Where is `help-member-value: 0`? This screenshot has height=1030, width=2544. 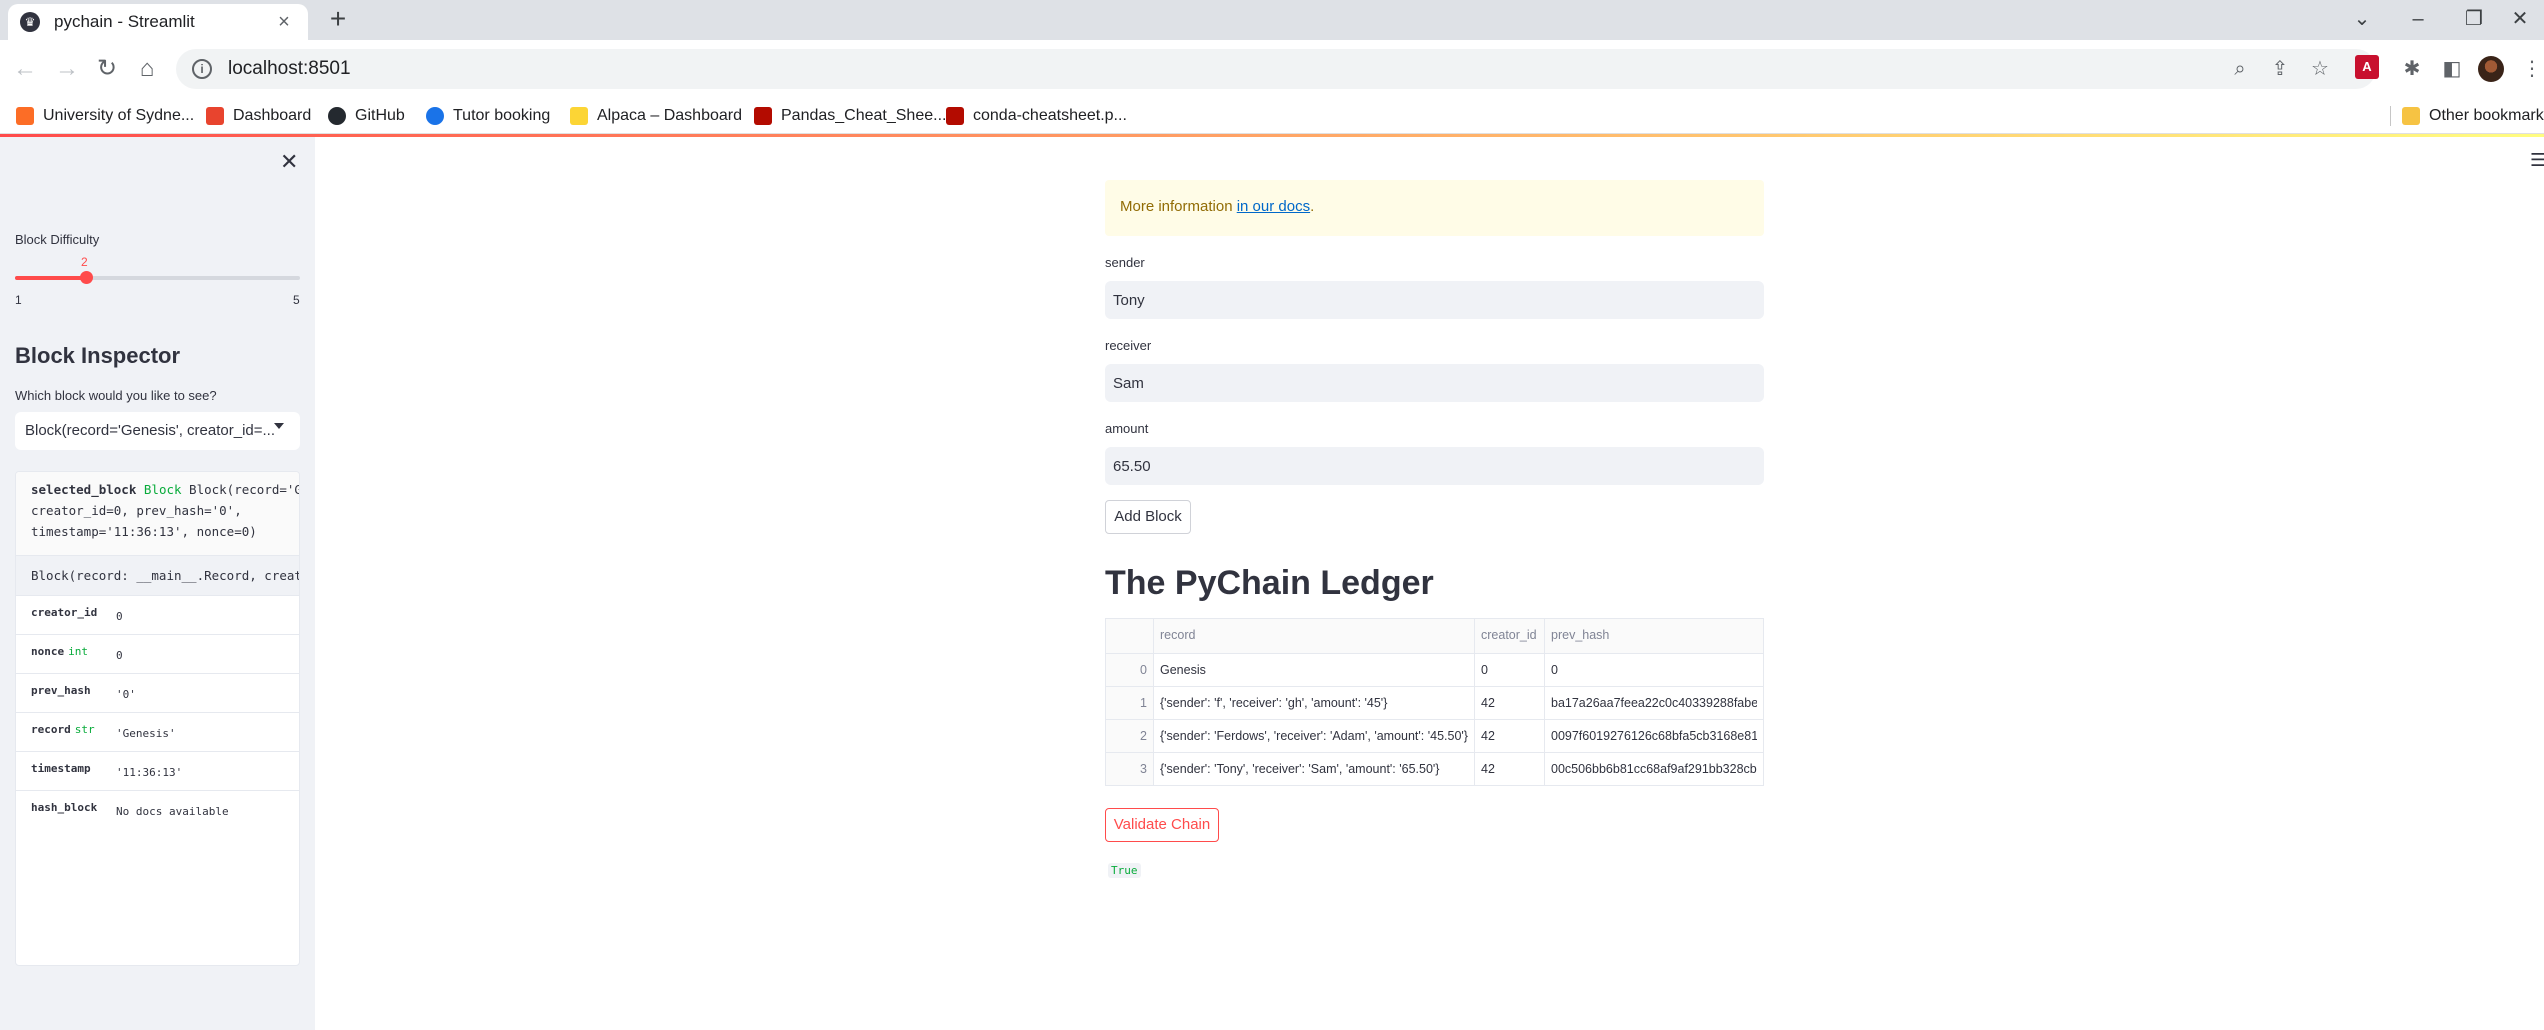 help-member-value: 0 is located at coordinates (119, 655).